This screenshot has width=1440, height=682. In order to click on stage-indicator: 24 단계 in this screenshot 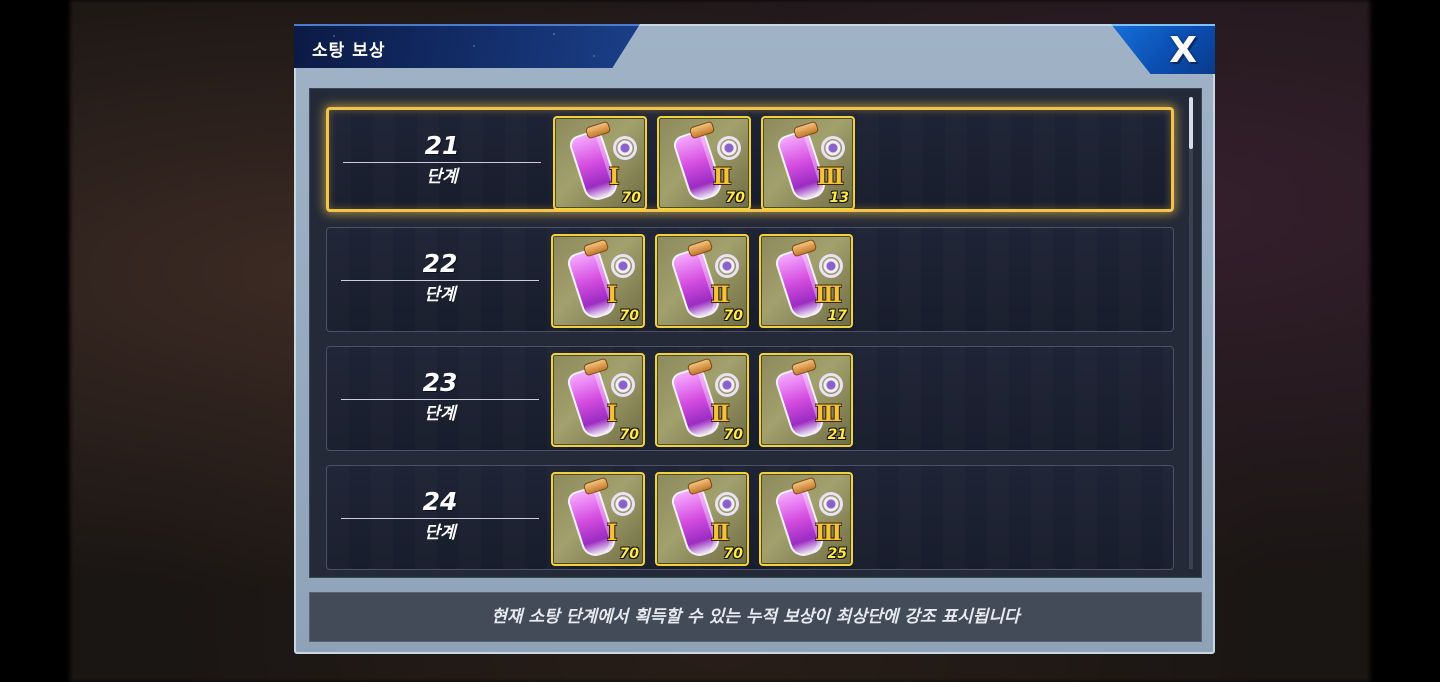, I will do `click(440, 515)`.